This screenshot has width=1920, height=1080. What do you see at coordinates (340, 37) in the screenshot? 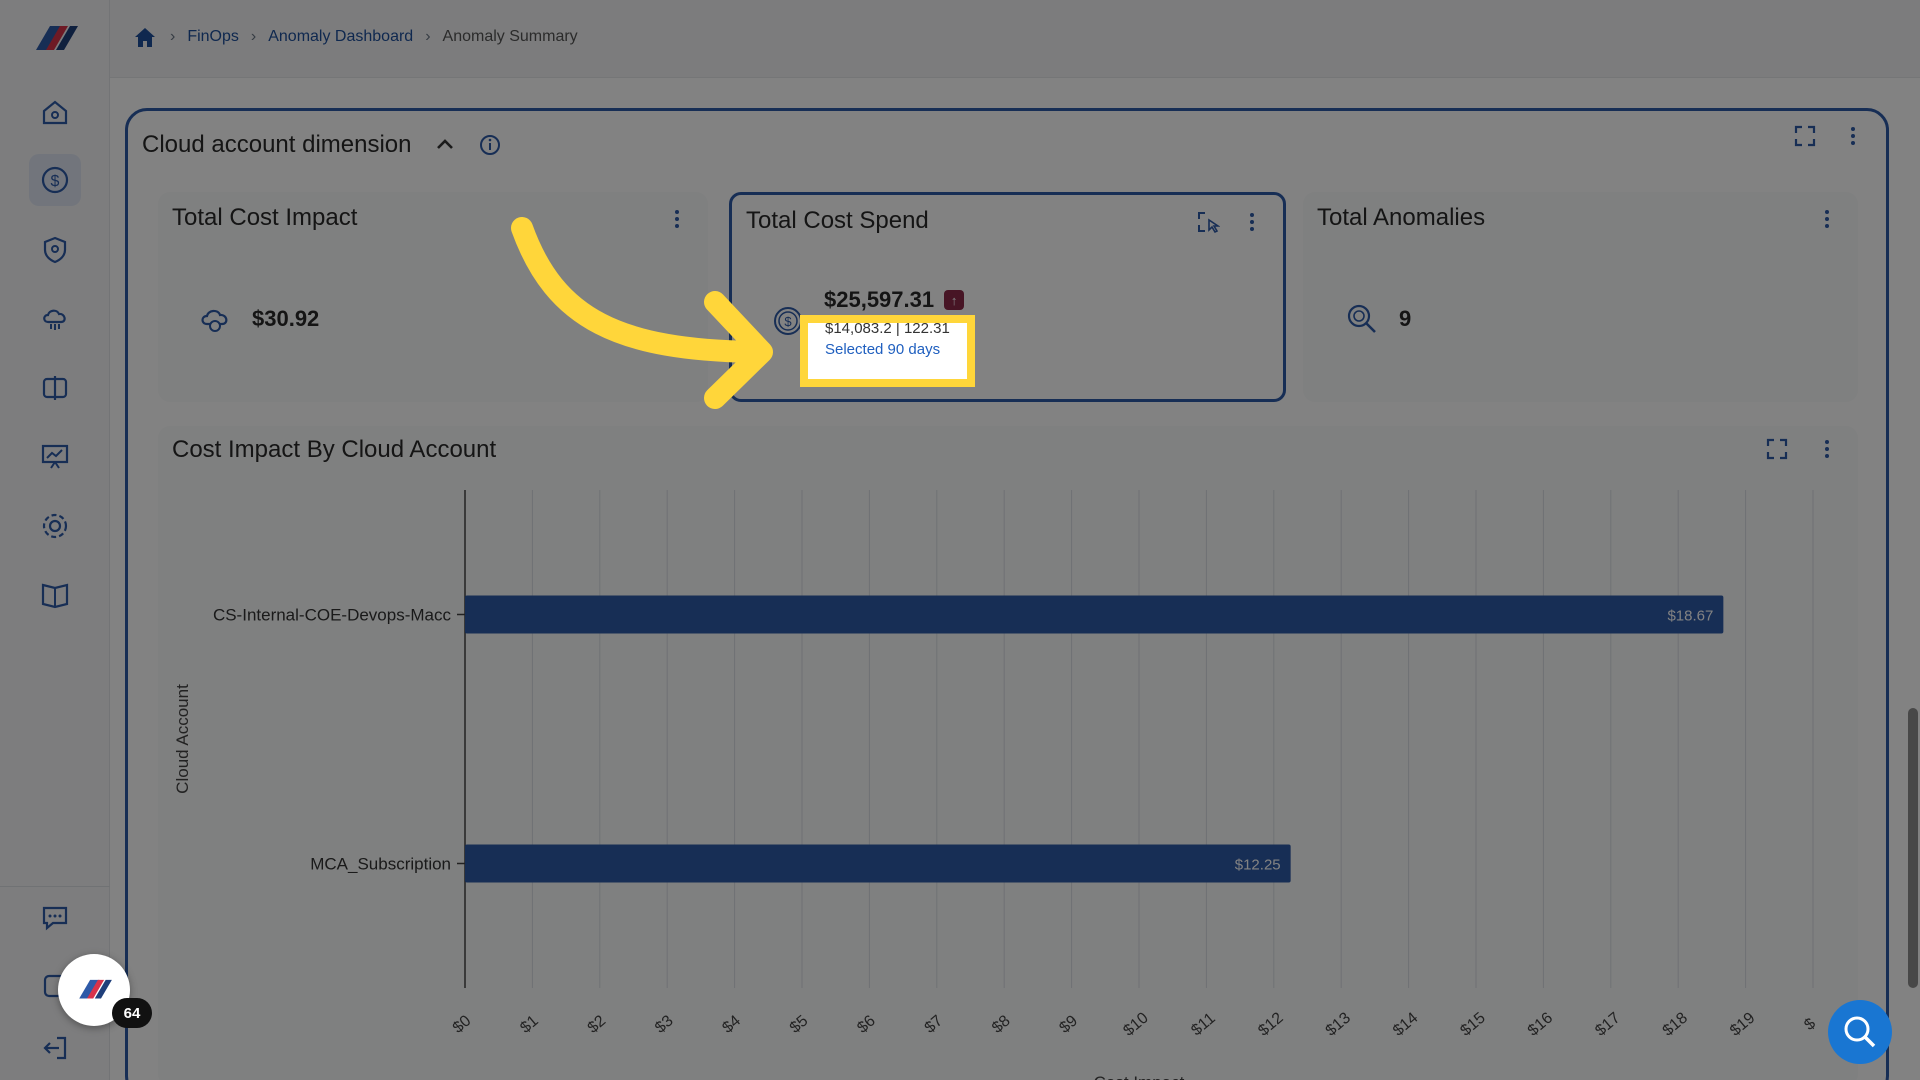
I see `breadcrumb-anomaly-dashboard: Anomaly Dashboard` at bounding box center [340, 37].